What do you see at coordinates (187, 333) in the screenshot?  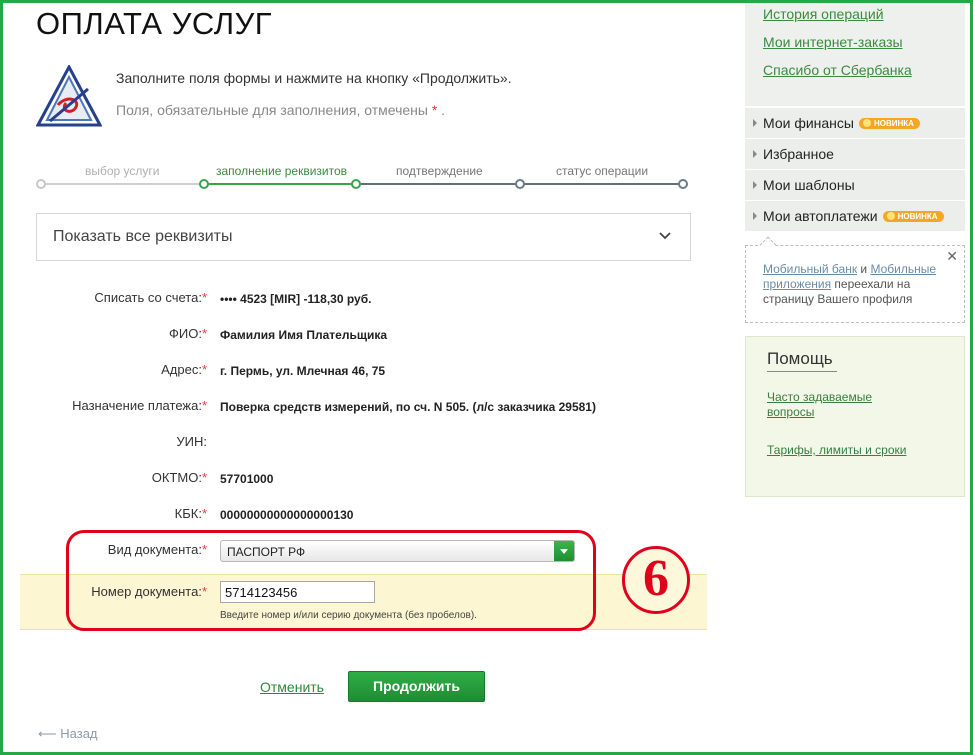 I see `field-label: ФИО:*` at bounding box center [187, 333].